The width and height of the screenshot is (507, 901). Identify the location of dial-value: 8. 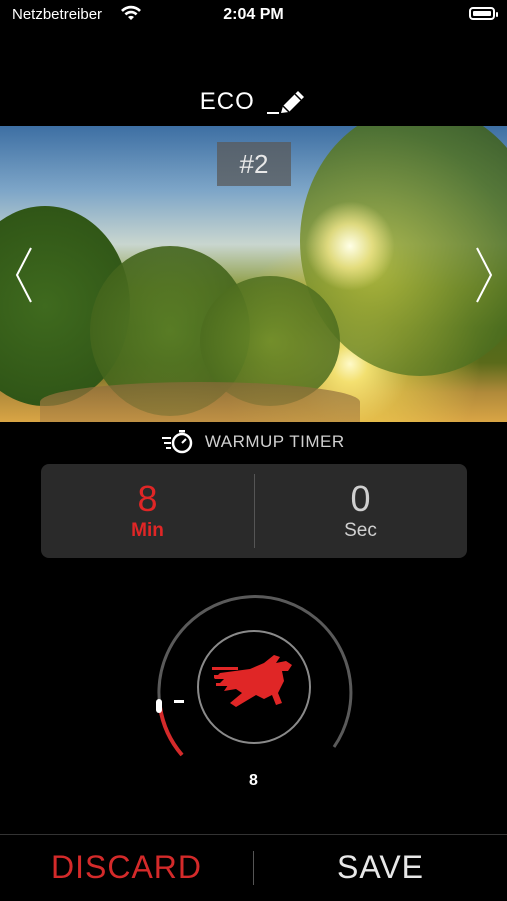
(253, 780).